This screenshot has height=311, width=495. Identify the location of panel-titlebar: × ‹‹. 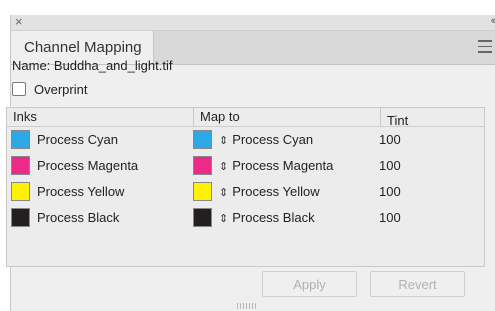
(253, 22).